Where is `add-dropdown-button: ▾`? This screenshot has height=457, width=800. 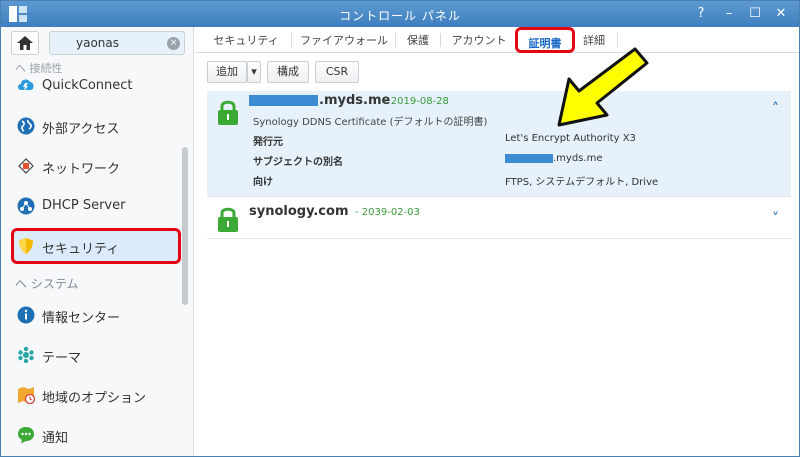
add-dropdown-button: ▾ is located at coordinates (254, 72).